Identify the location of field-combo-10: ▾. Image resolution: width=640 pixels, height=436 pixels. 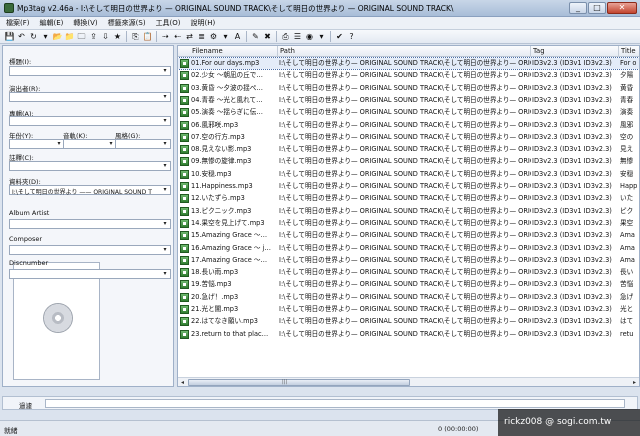
(90, 274).